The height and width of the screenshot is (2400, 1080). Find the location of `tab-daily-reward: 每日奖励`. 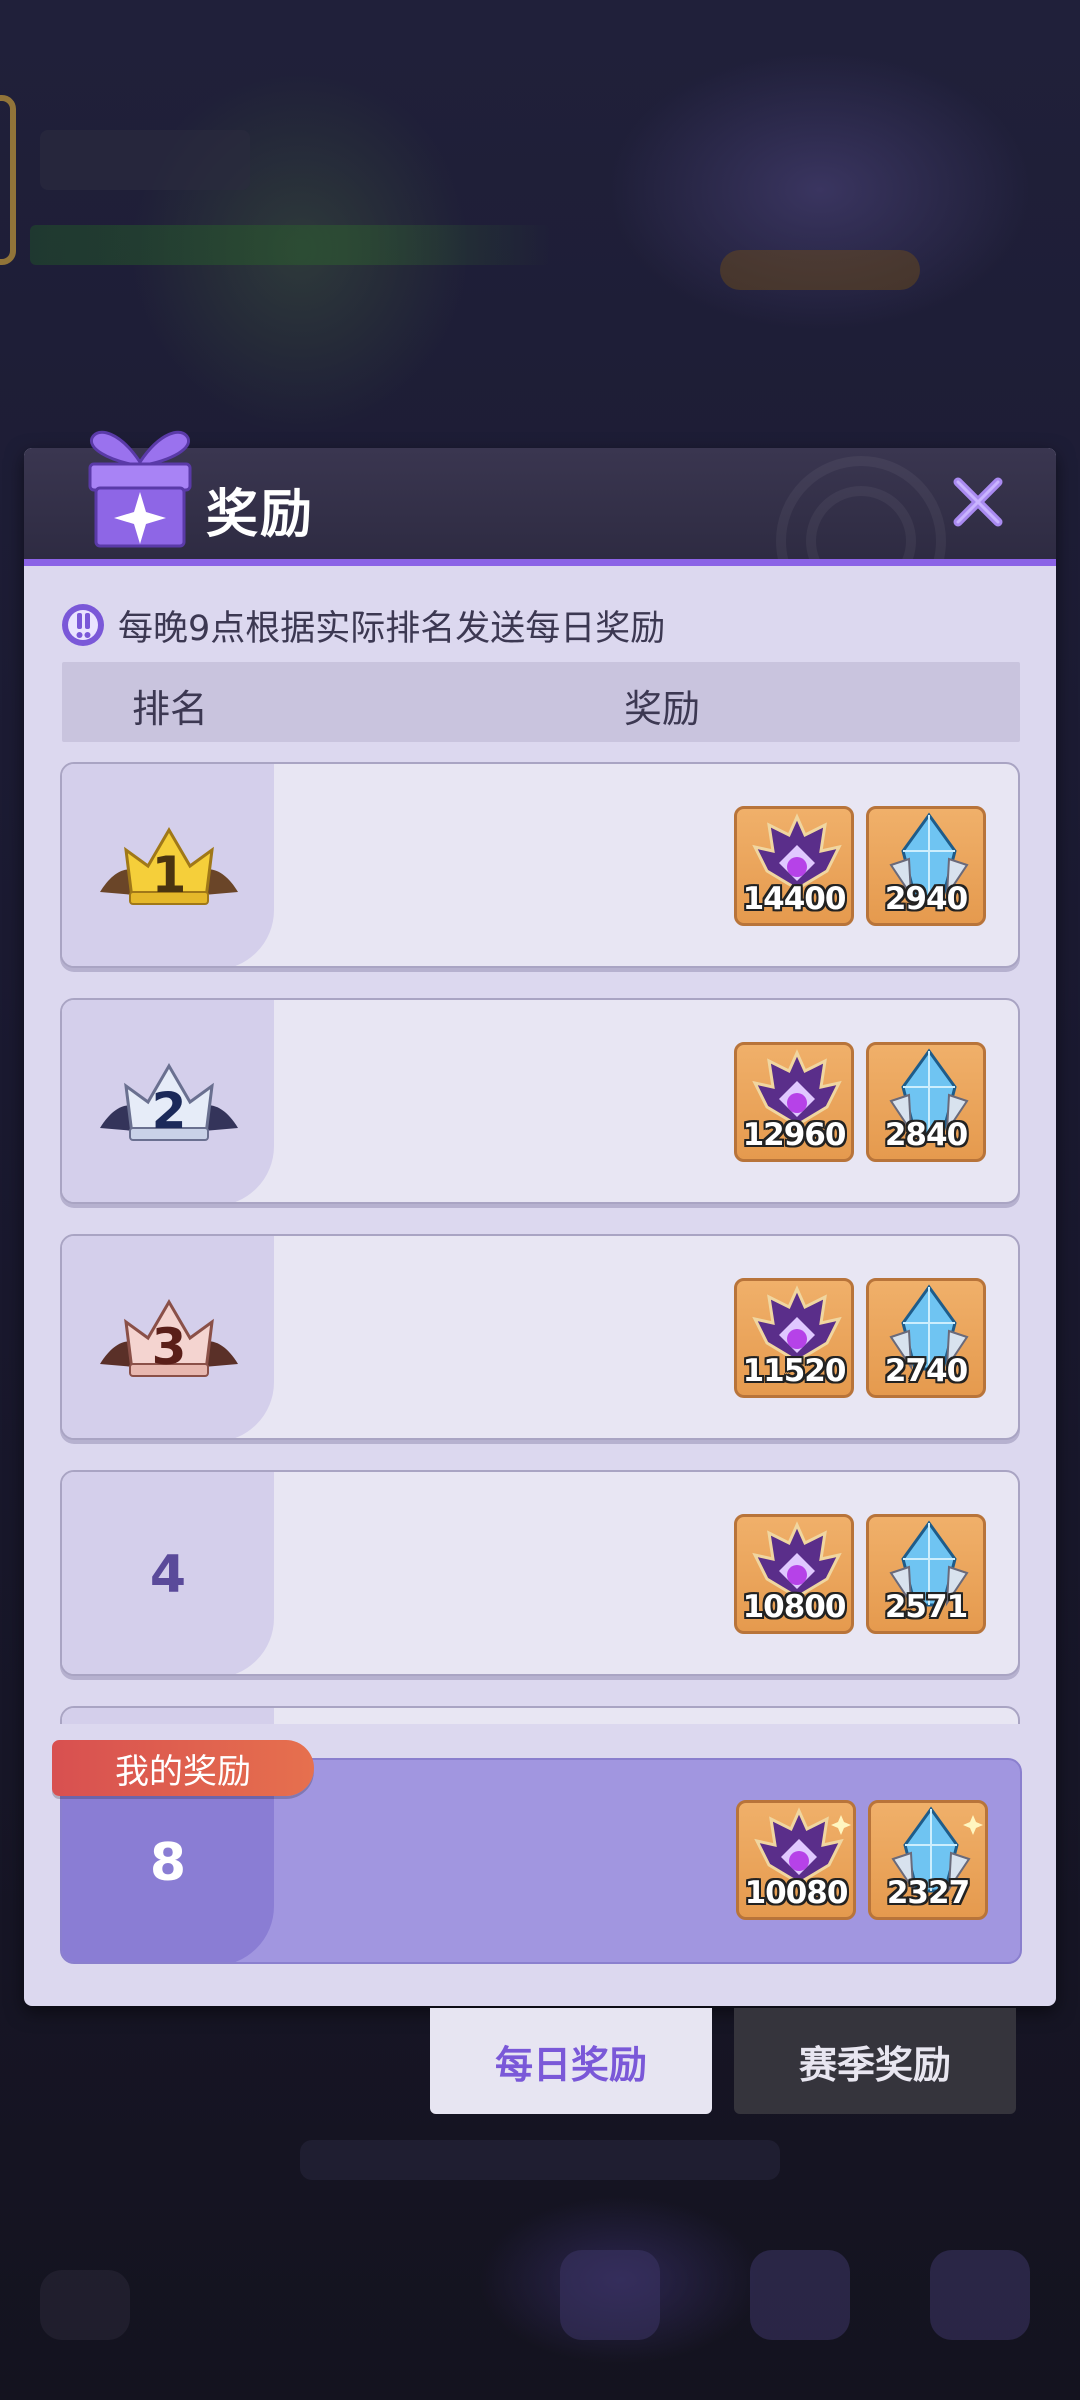

tab-daily-reward: 每日奖励 is located at coordinates (571, 2061).